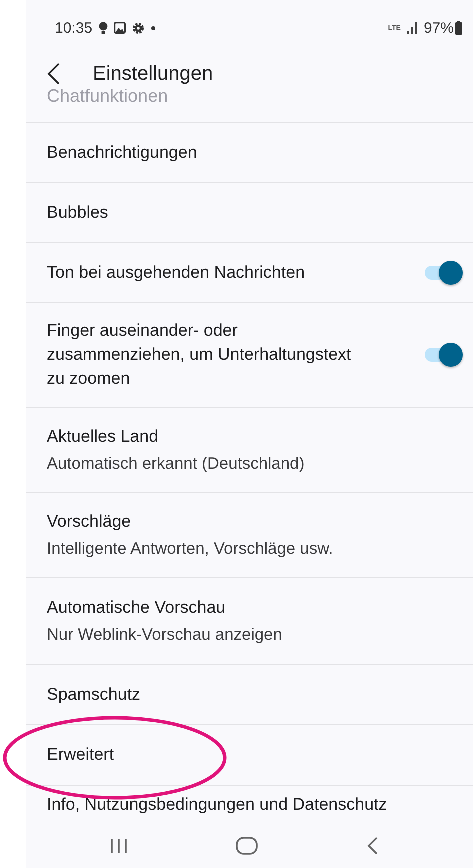 This screenshot has height=868, width=473. What do you see at coordinates (176, 464) in the screenshot?
I see `setting-summary: Automatisch erkannt (Deutschland)` at bounding box center [176, 464].